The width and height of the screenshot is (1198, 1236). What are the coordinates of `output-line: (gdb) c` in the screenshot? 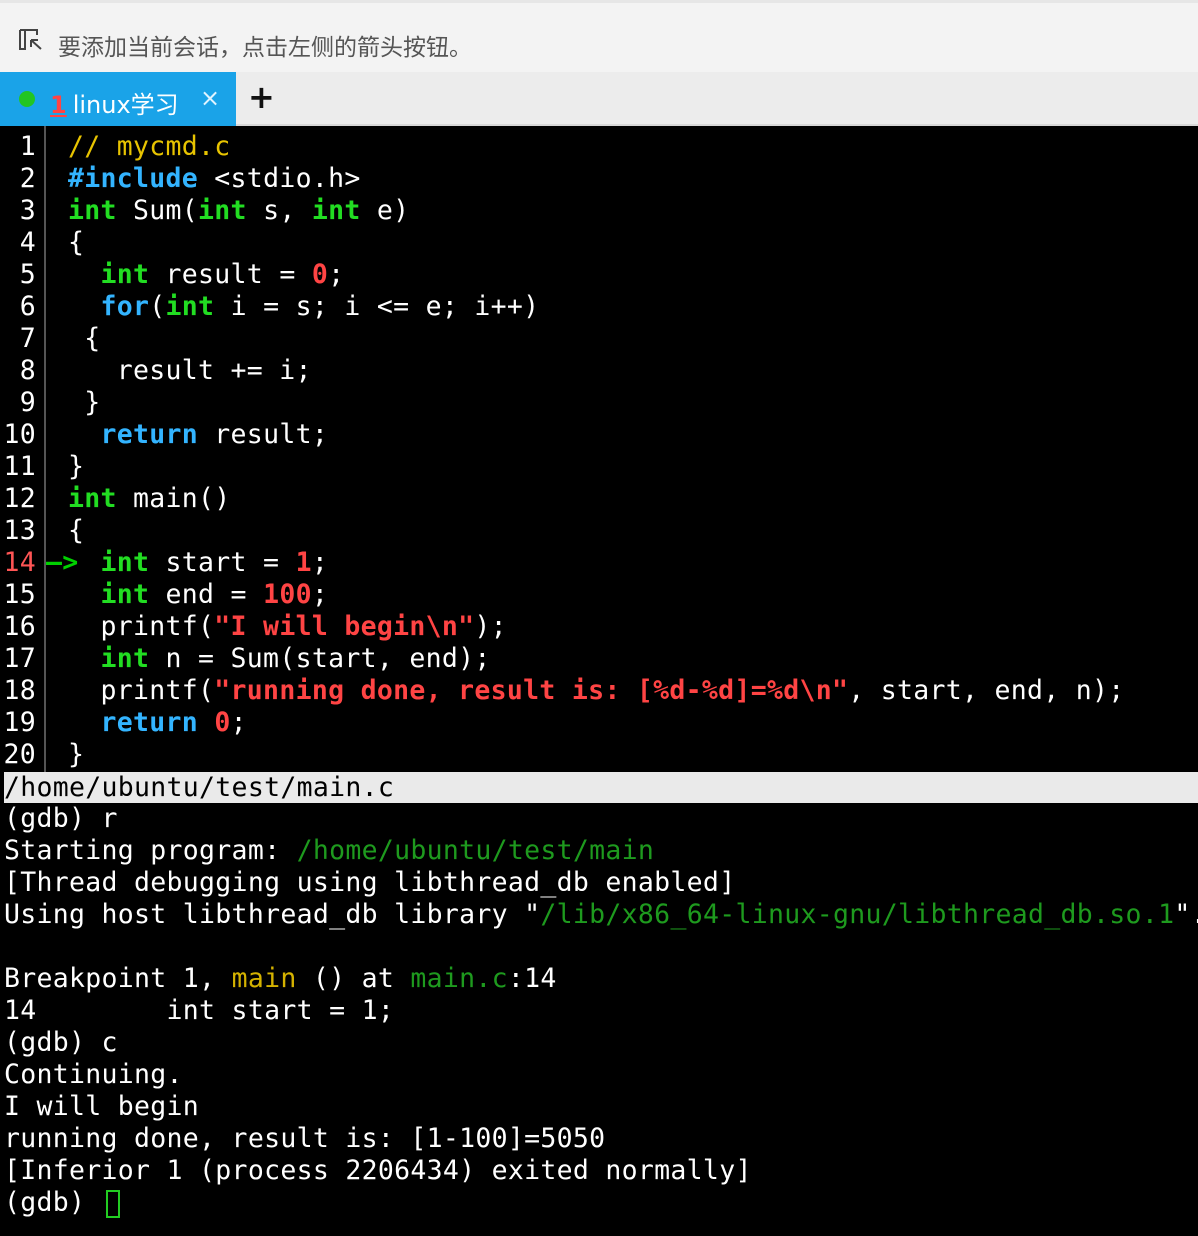 It's located at (61, 1042).